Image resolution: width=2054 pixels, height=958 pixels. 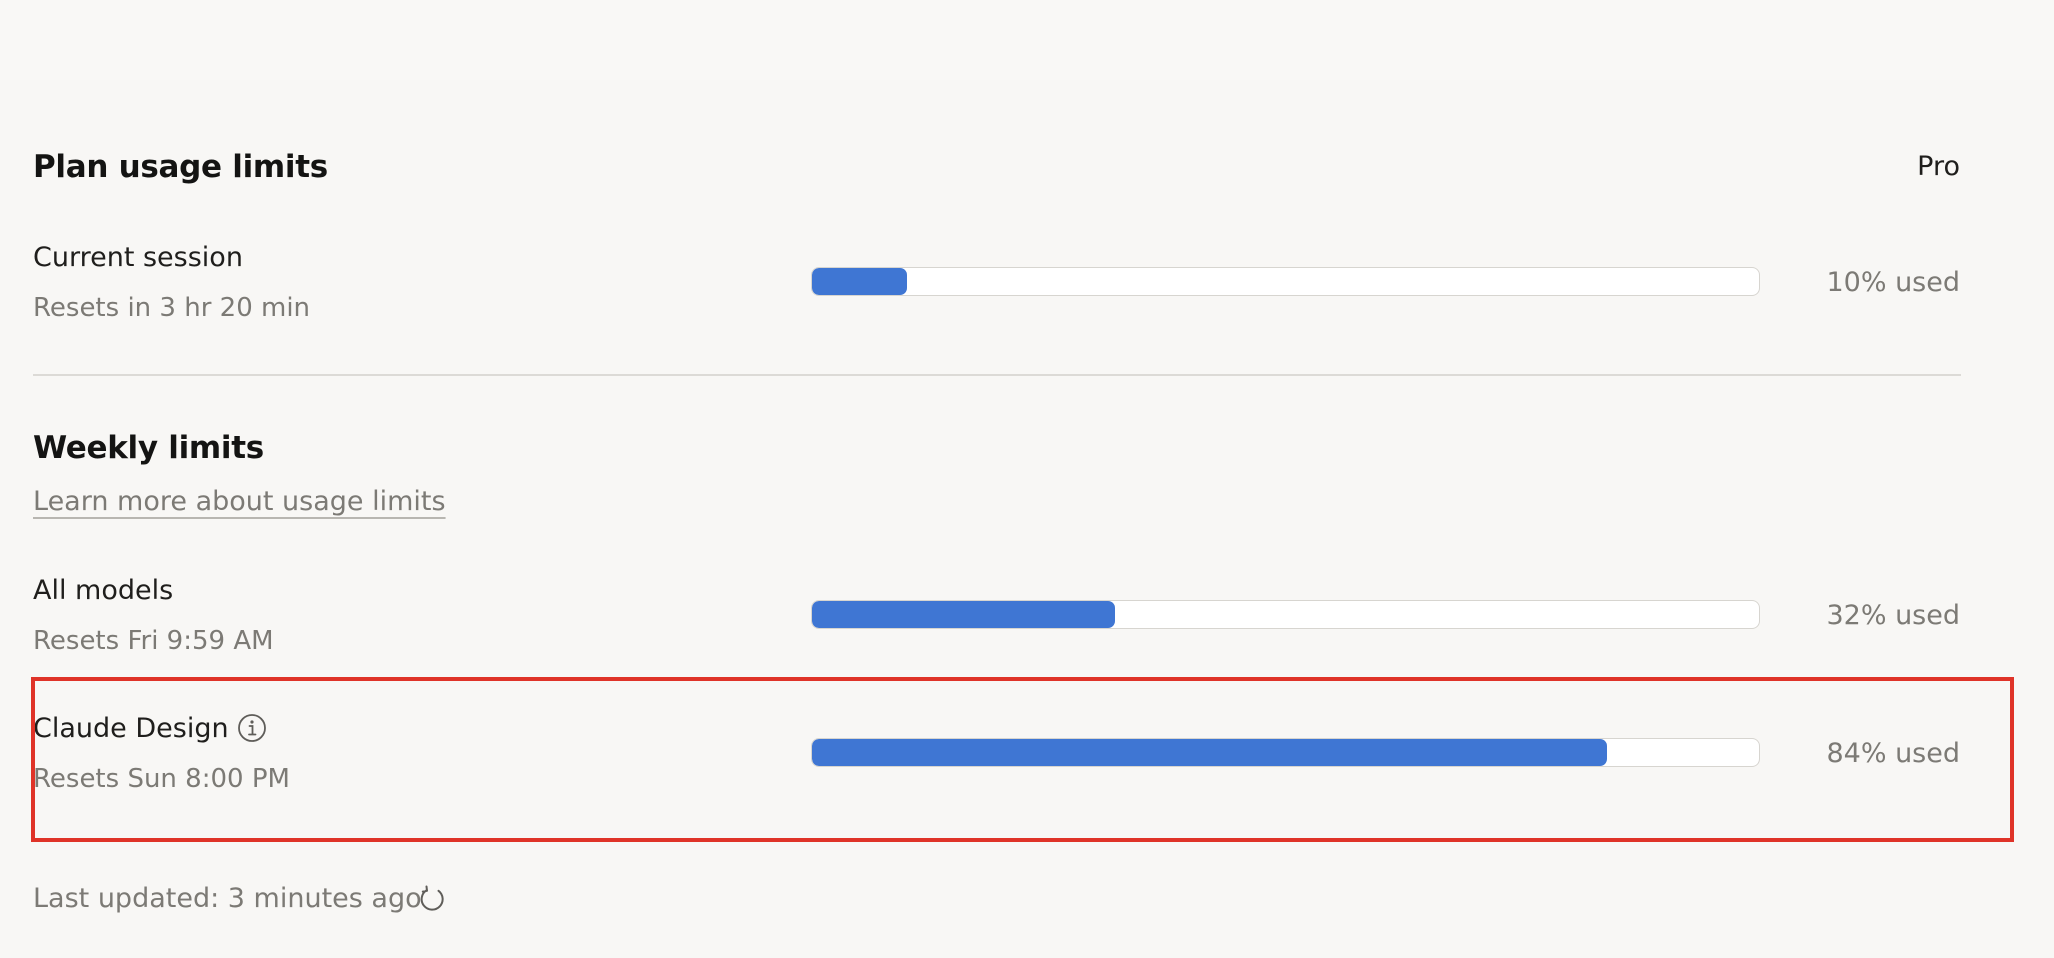 What do you see at coordinates (859, 281) in the screenshot?
I see `current-session-progress-fill` at bounding box center [859, 281].